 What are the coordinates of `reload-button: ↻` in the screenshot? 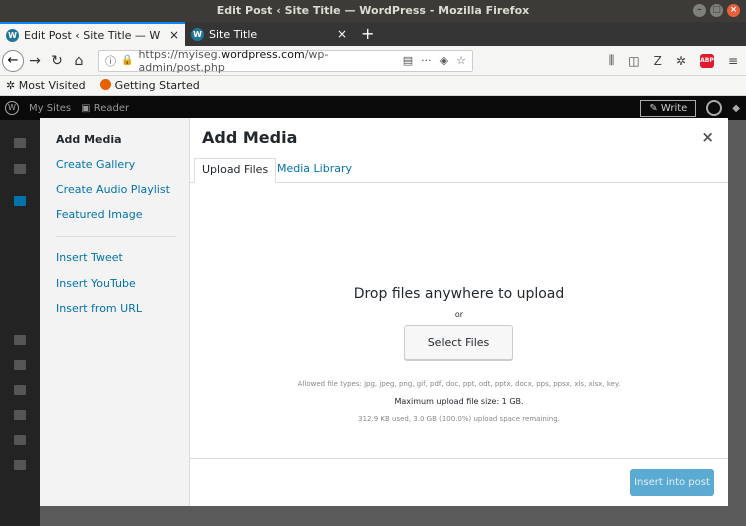 It's located at (57, 61).